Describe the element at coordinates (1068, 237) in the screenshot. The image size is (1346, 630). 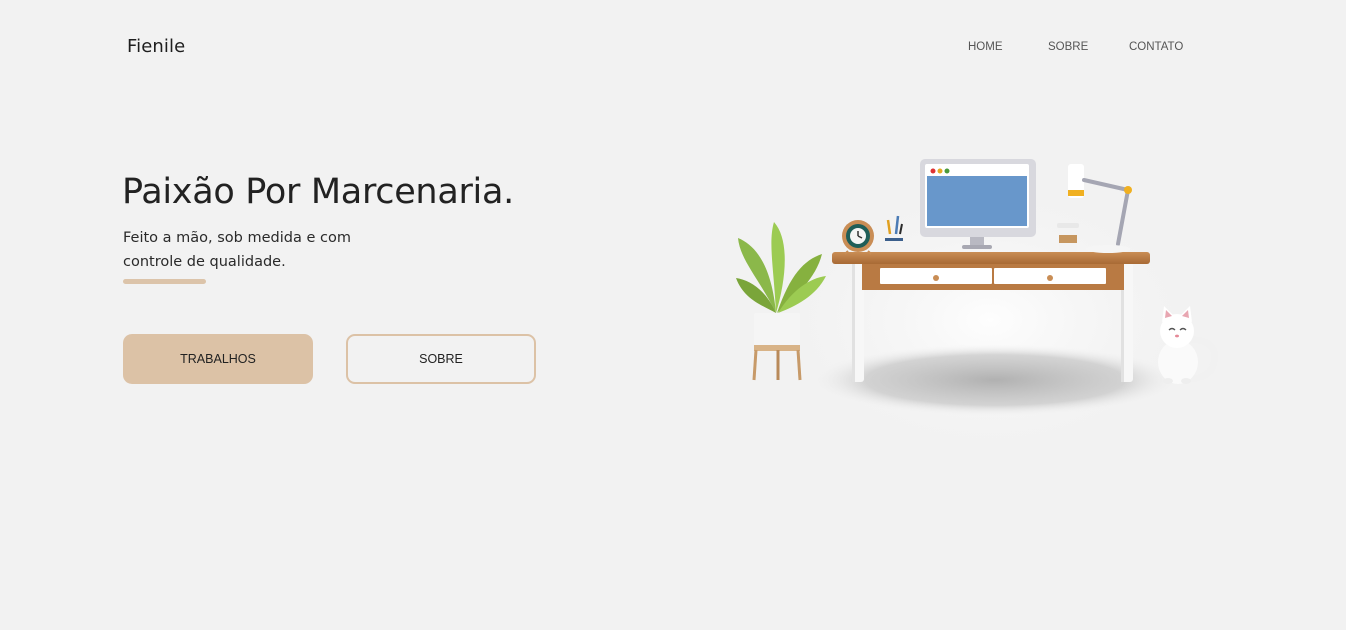
I see `coffee-cup-icon` at that location.